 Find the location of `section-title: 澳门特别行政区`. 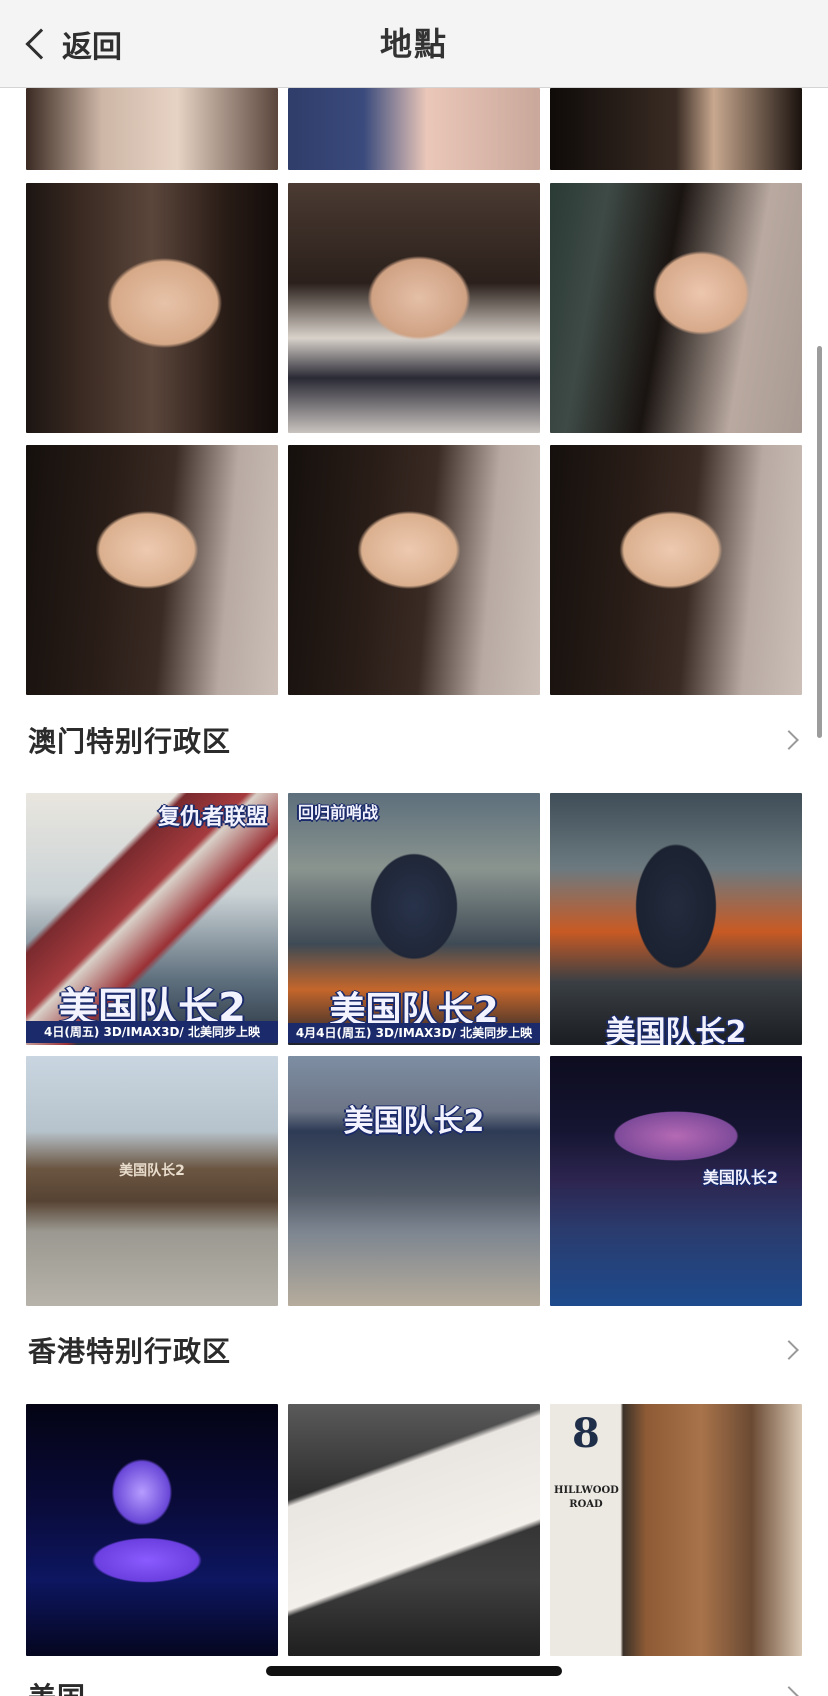

section-title: 澳门特别行政区 is located at coordinates (130, 741).